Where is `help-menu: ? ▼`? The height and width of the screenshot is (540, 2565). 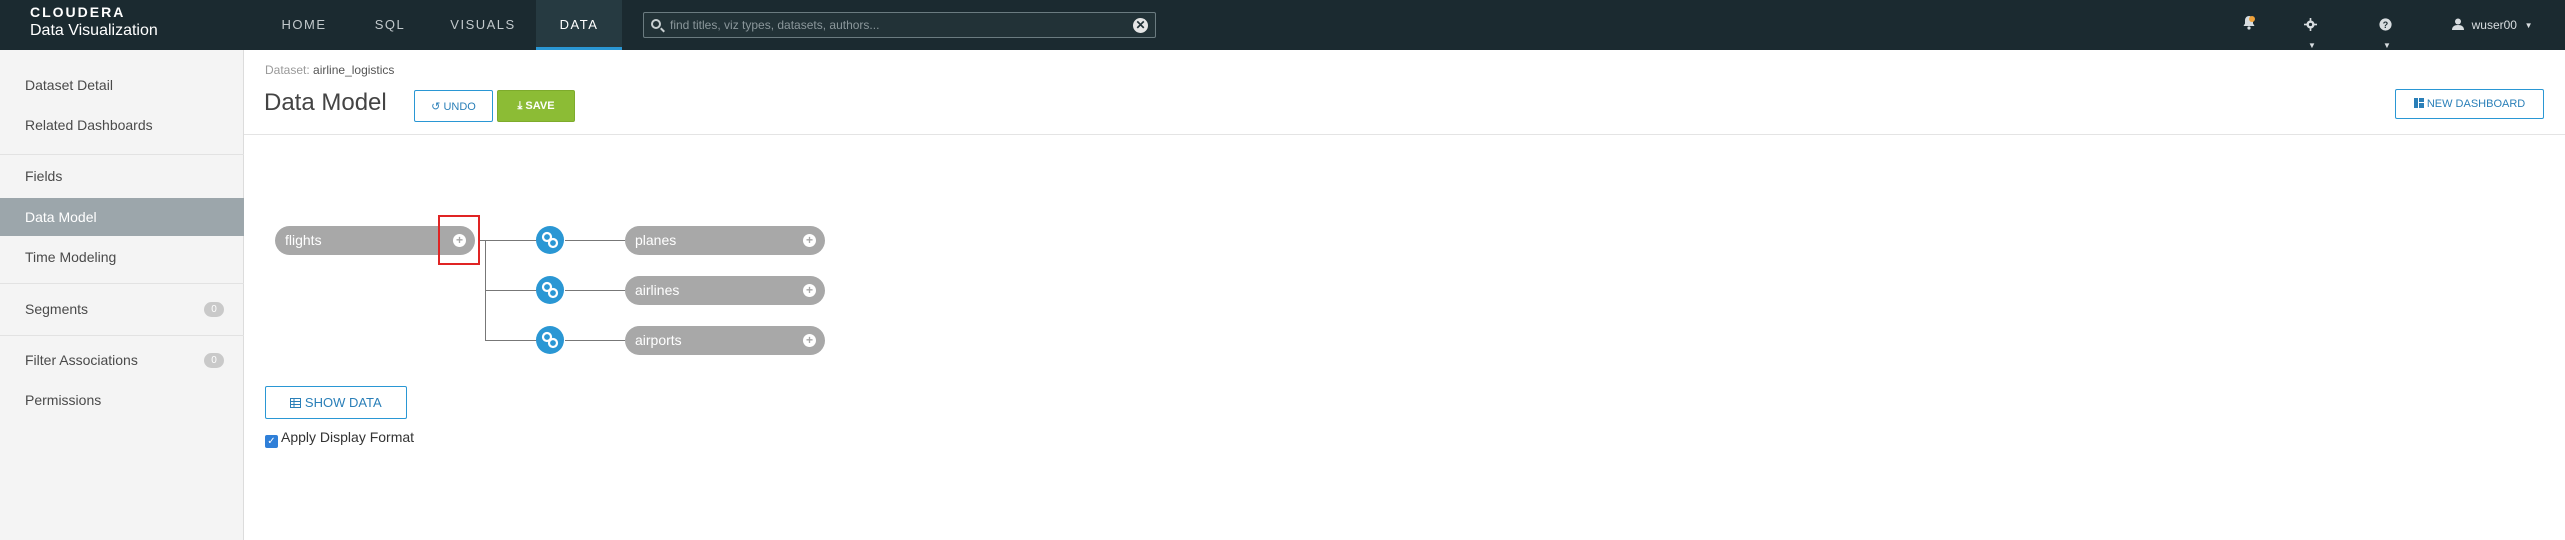
help-menu: ? ▼ is located at coordinates (2392, 32).